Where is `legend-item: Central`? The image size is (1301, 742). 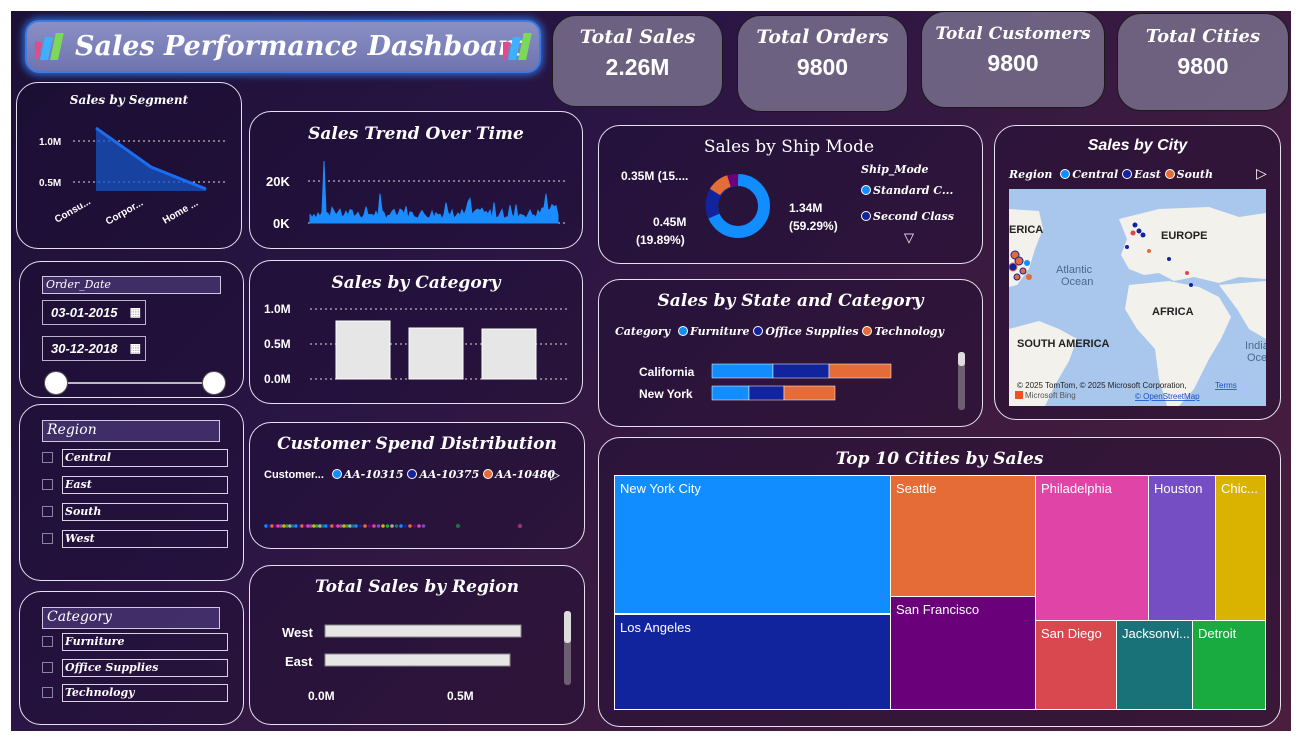 legend-item: Central is located at coordinates (1095, 174).